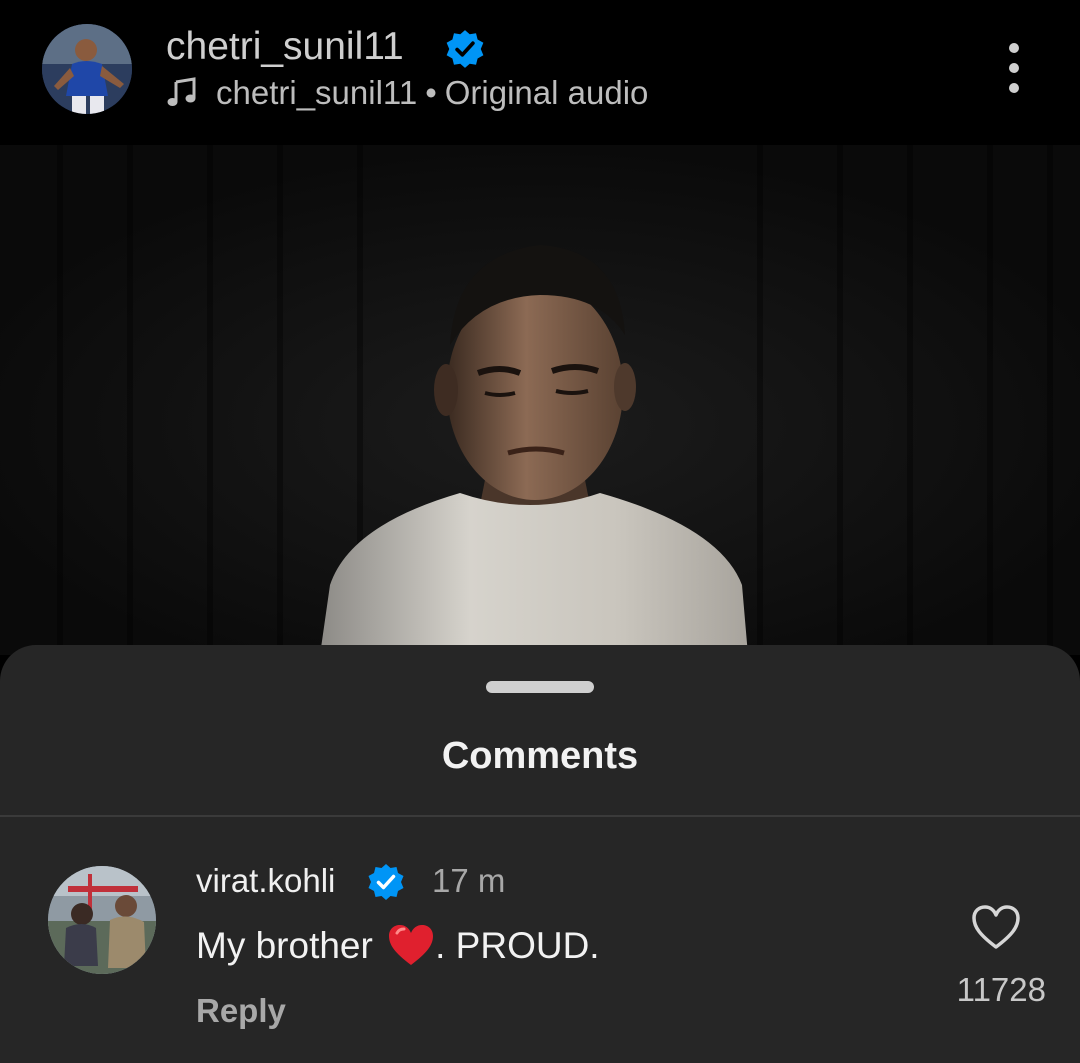 Image resolution: width=1080 pixels, height=1063 pixels. I want to click on commenter-username: virat.kohli, so click(265, 881).